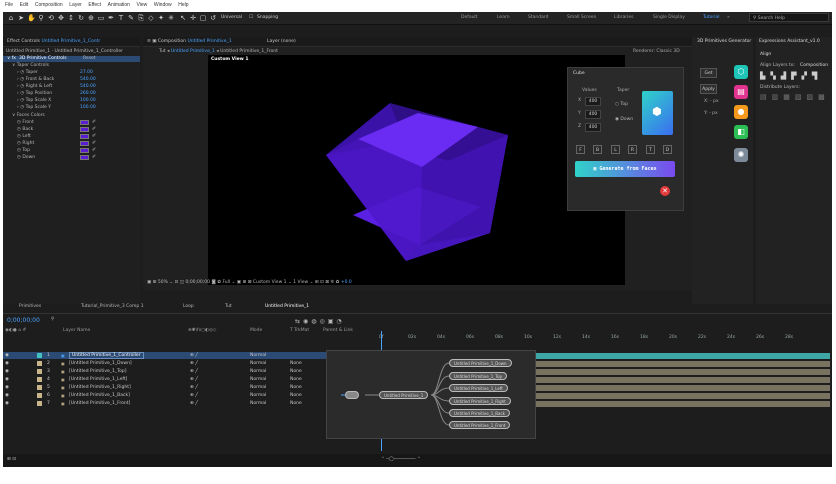 This screenshot has width=836, height=484. I want to click on world-axis-icon: ▢, so click(203, 18).